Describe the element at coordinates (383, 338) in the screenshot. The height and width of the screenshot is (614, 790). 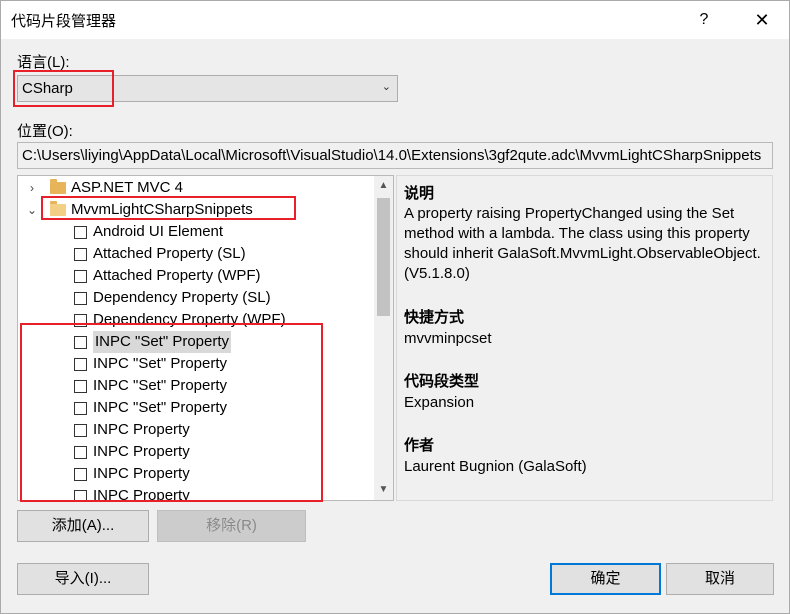
I see `tree-scrollbar: ▲ ▼` at that location.